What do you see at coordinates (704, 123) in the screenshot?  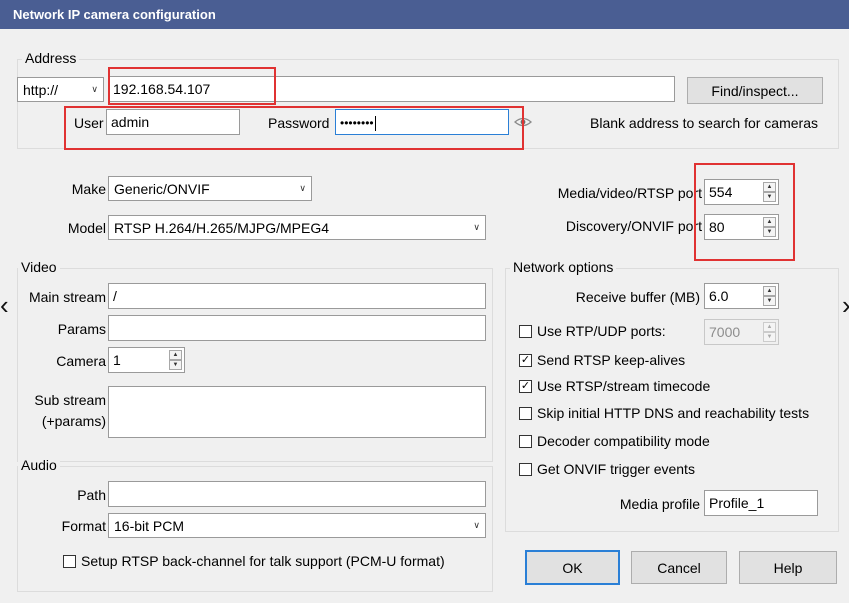 I see `address-hint: Blank address to search for cameras` at bounding box center [704, 123].